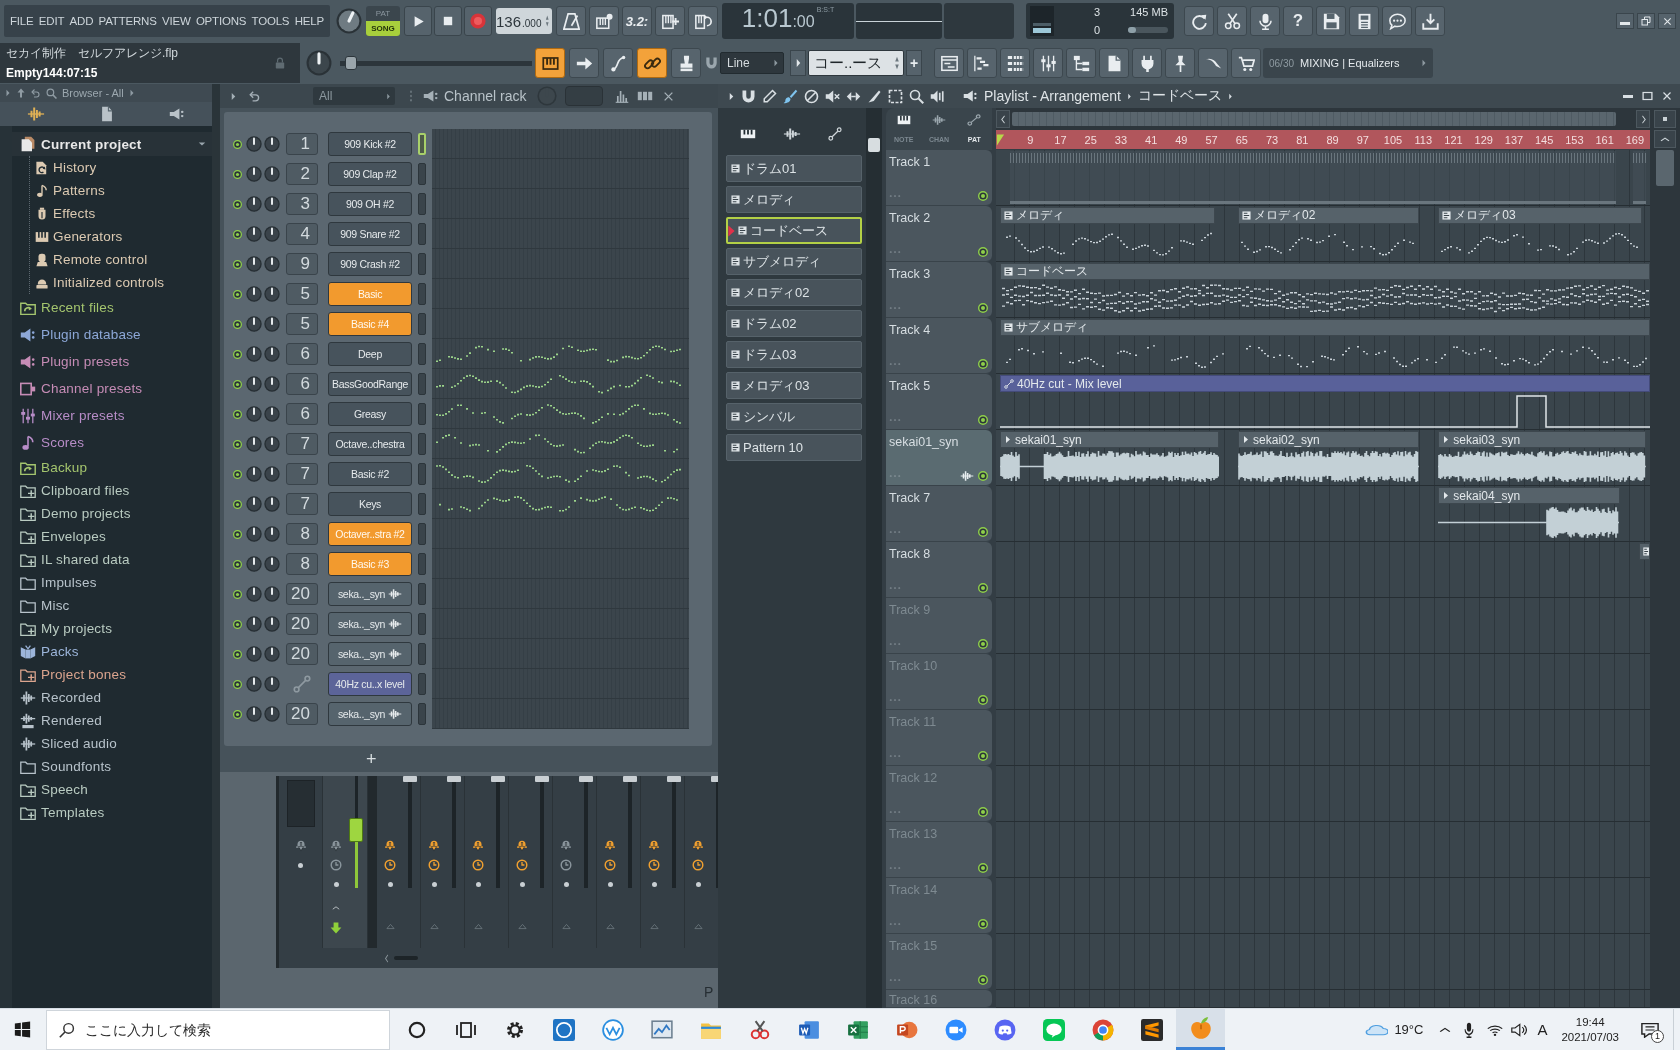 Image resolution: width=1680 pixels, height=1050 pixels. What do you see at coordinates (1519, 1029) in the screenshot?
I see `volume-icon` at bounding box center [1519, 1029].